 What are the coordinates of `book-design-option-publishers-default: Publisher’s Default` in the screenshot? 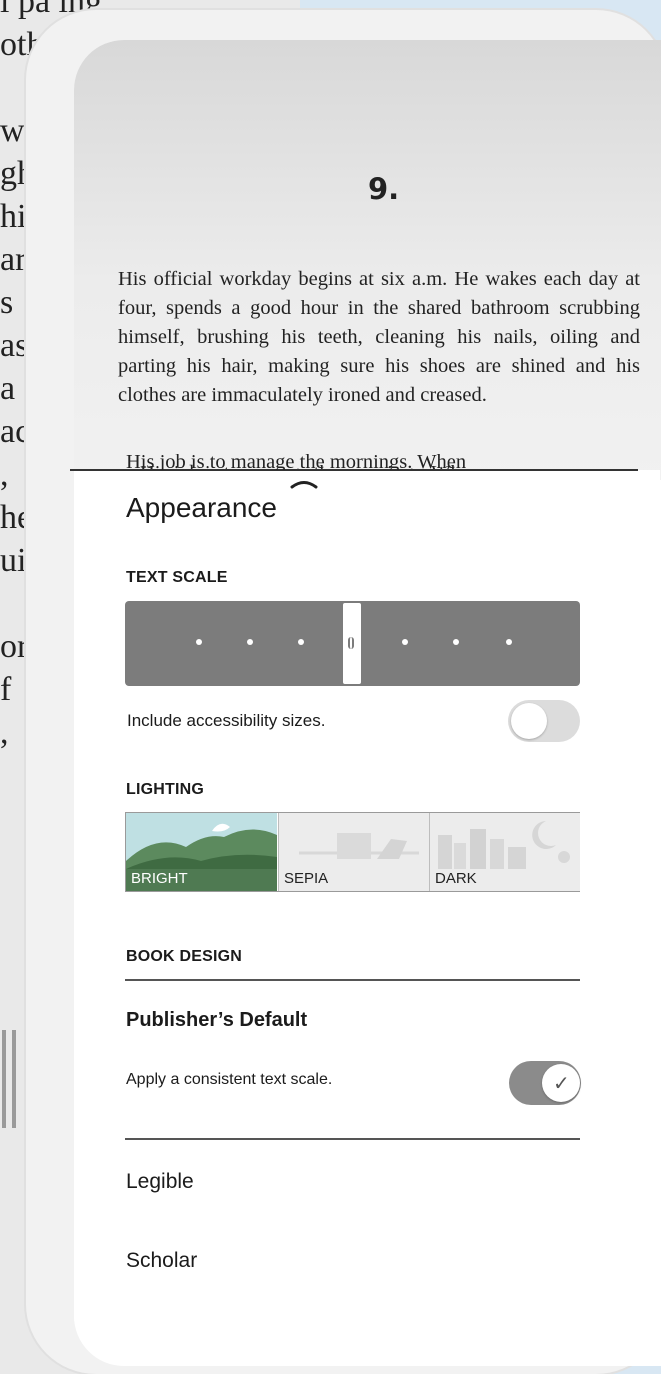 It's located at (216, 1020).